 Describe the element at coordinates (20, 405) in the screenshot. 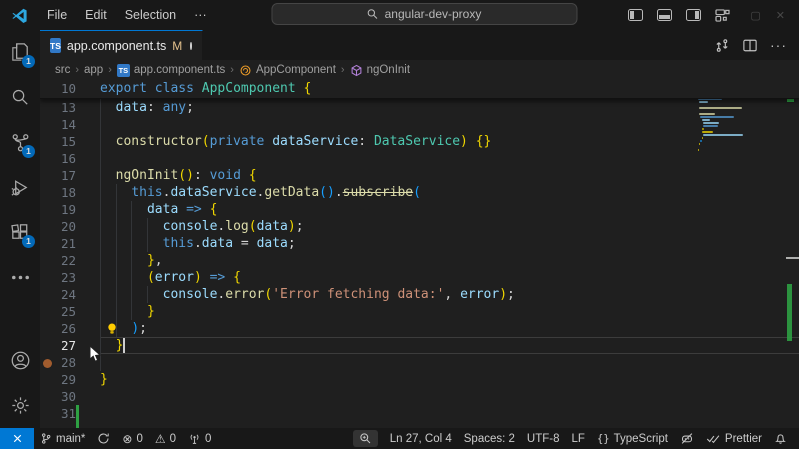

I see `activity-settings-icon` at that location.